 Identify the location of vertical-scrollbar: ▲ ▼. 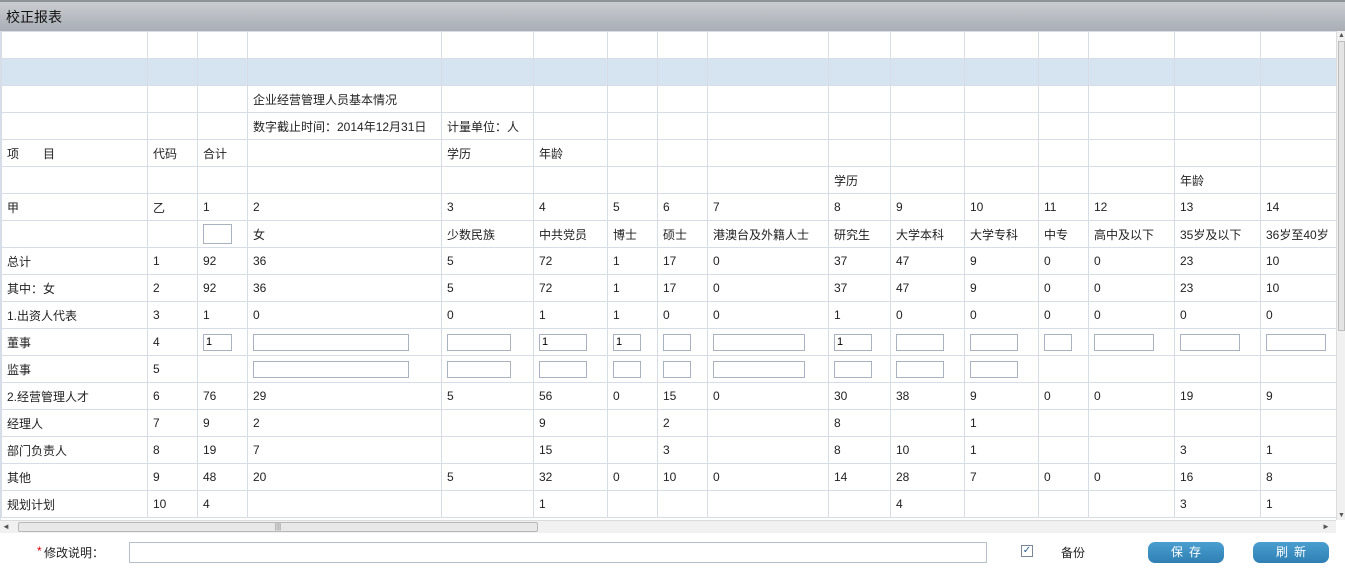
(1340, 275).